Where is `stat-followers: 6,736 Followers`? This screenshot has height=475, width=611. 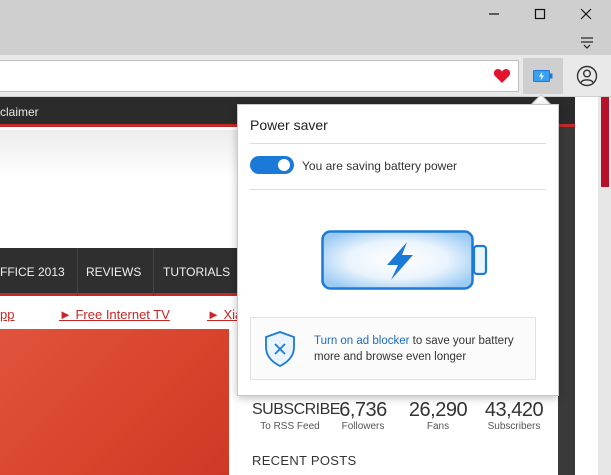
stat-followers: 6,736 Followers is located at coordinates (363, 418).